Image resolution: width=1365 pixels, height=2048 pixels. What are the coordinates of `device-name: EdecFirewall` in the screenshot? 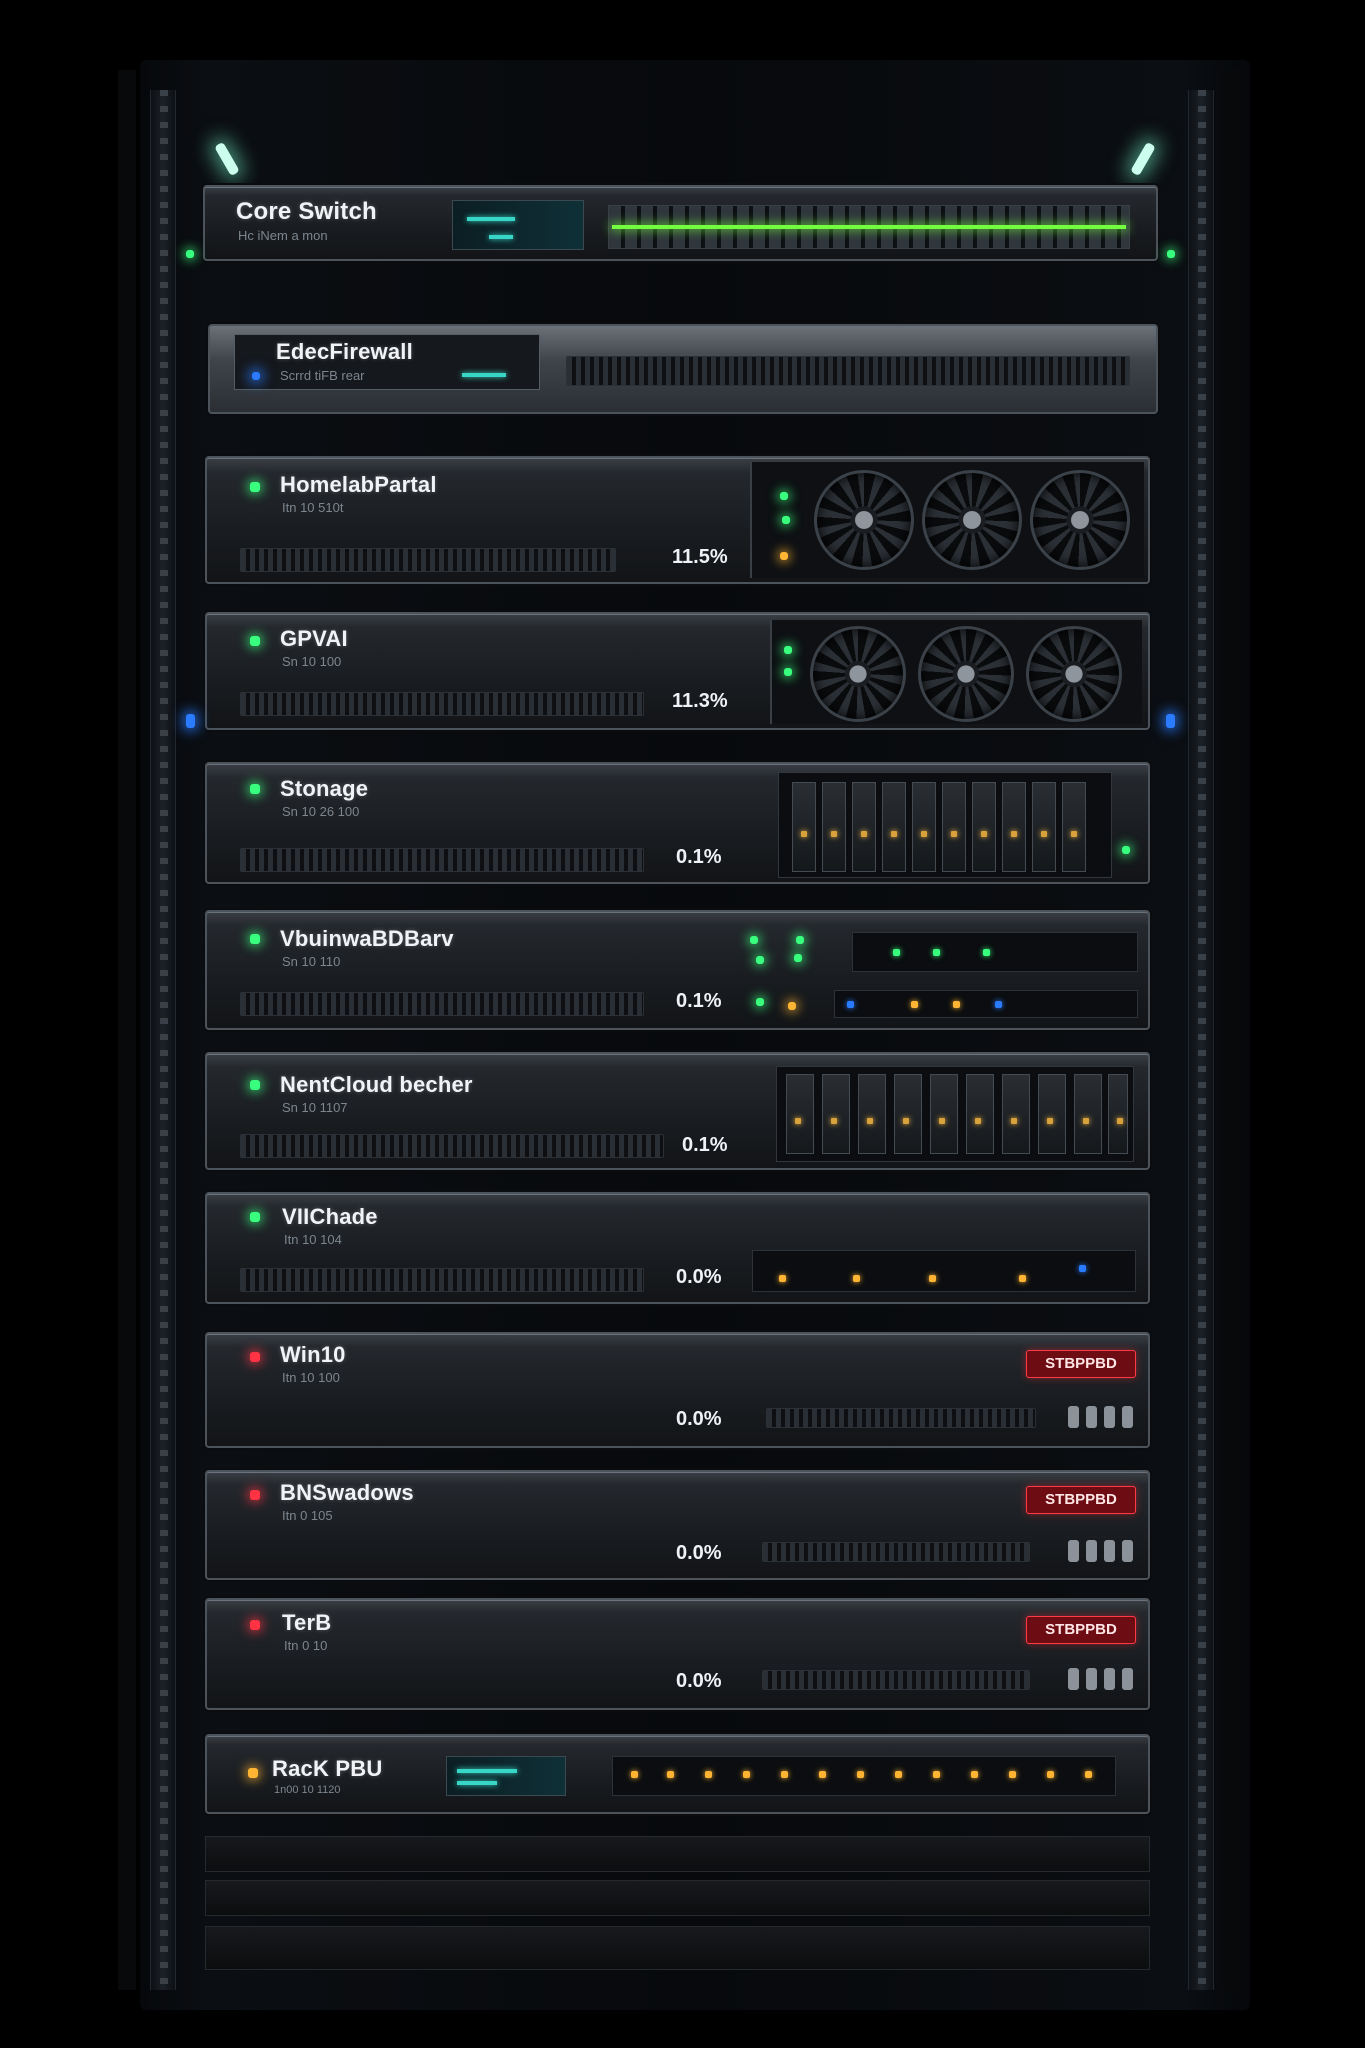 It's located at (344, 351).